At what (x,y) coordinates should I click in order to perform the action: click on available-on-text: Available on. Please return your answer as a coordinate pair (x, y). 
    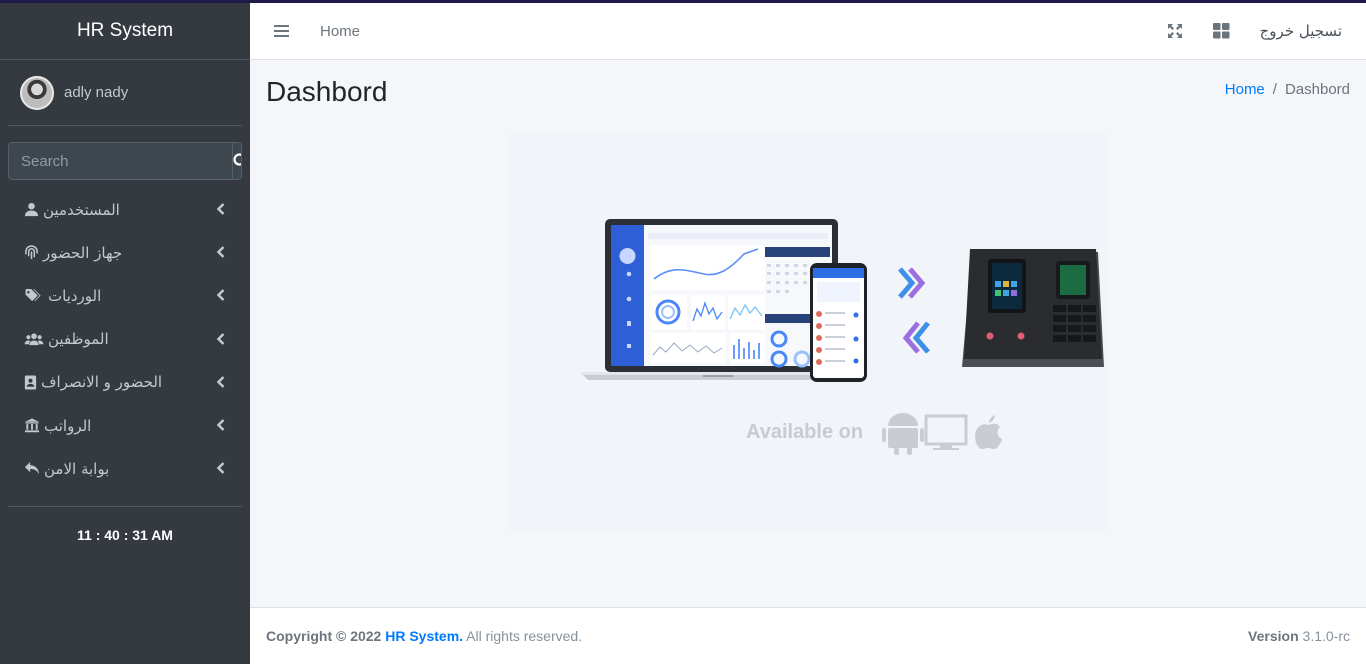
    Looking at the image, I should click on (805, 432).